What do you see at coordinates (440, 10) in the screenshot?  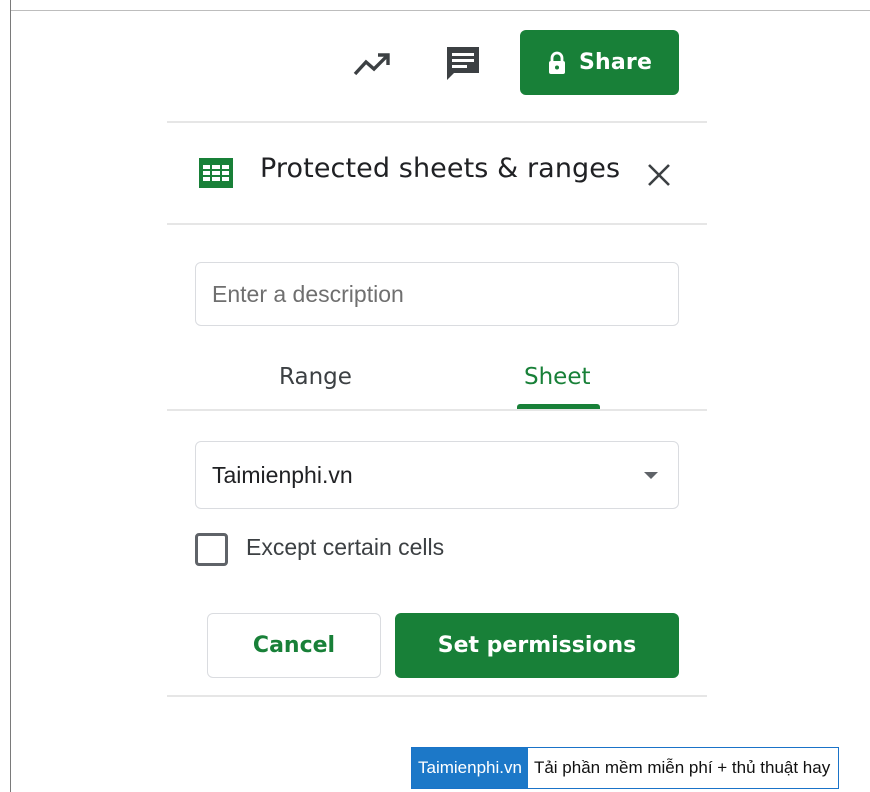 I see `frame-top-border` at bounding box center [440, 10].